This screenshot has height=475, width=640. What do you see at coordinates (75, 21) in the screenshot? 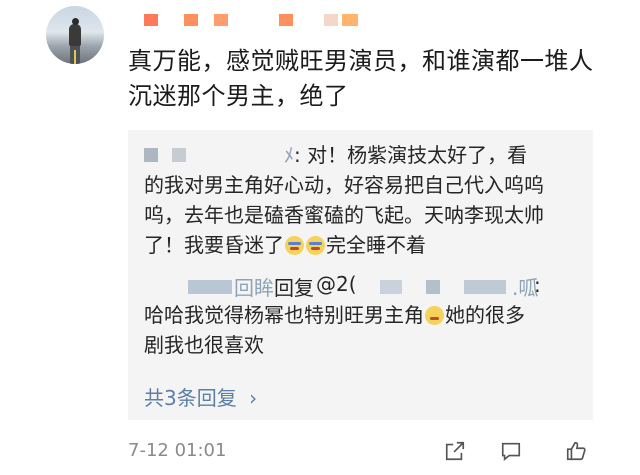
I see `avatar-head` at bounding box center [75, 21].